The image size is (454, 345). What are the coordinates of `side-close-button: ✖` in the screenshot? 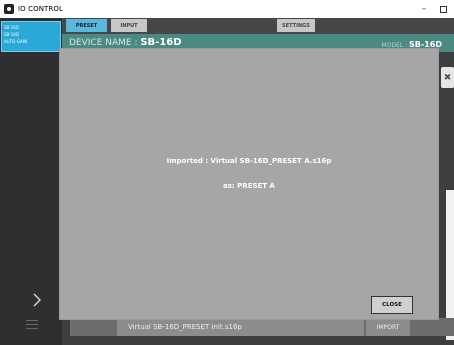 It's located at (447, 77).